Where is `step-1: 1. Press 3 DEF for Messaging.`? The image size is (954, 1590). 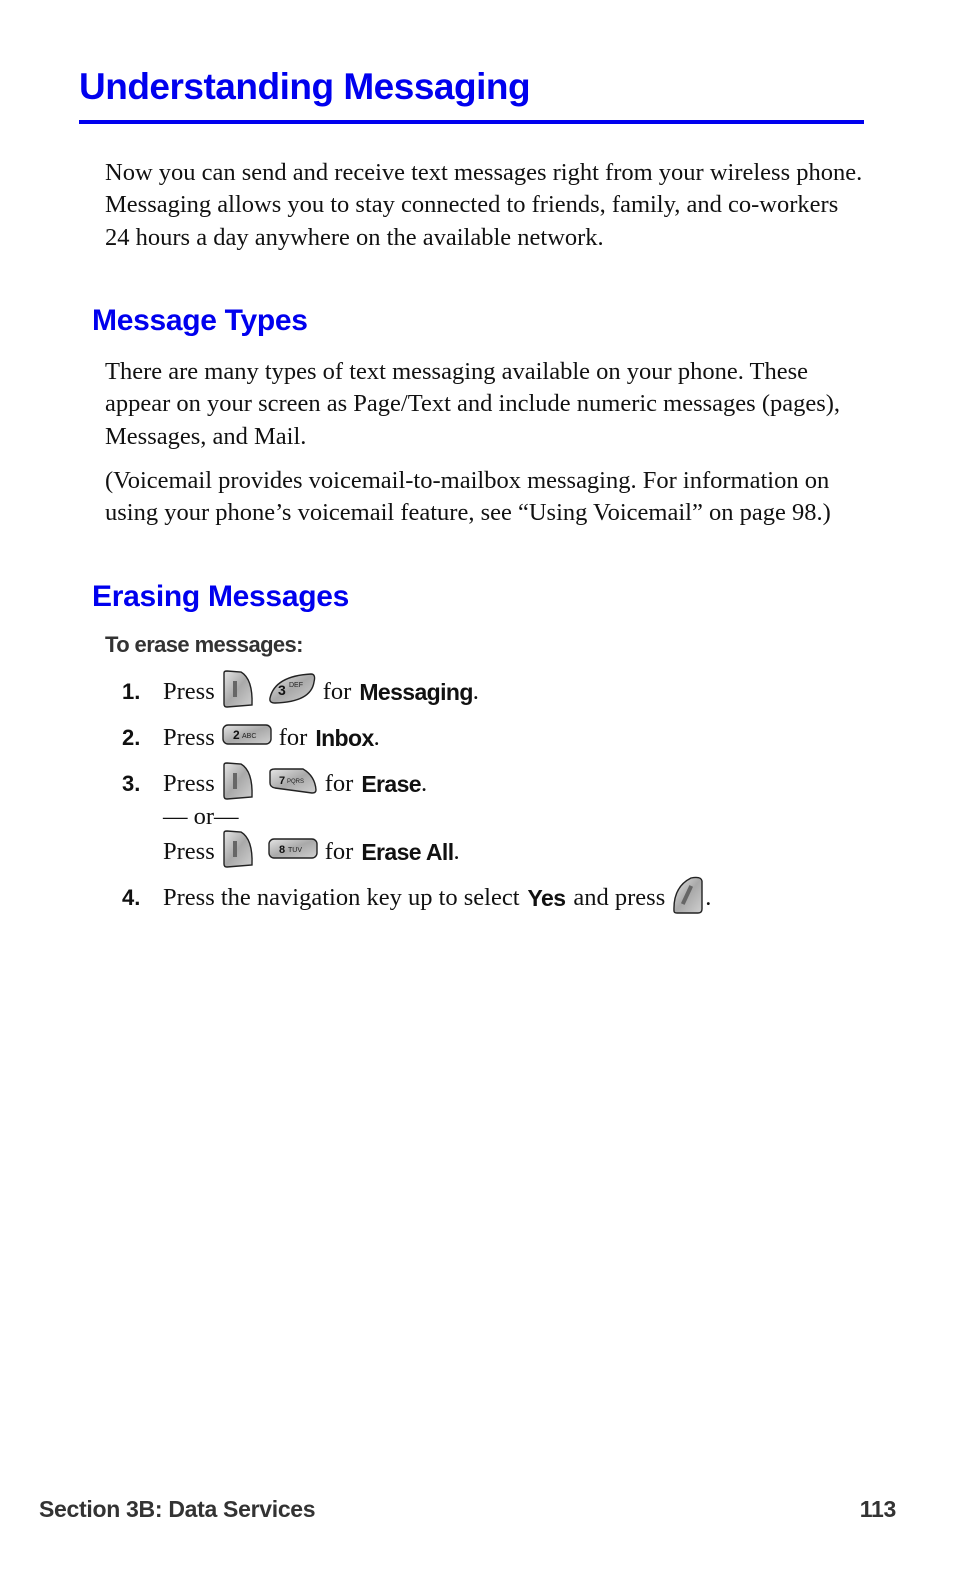
step-1: 1. Press 3 DEF for Messaging. is located at coordinates (300, 691).